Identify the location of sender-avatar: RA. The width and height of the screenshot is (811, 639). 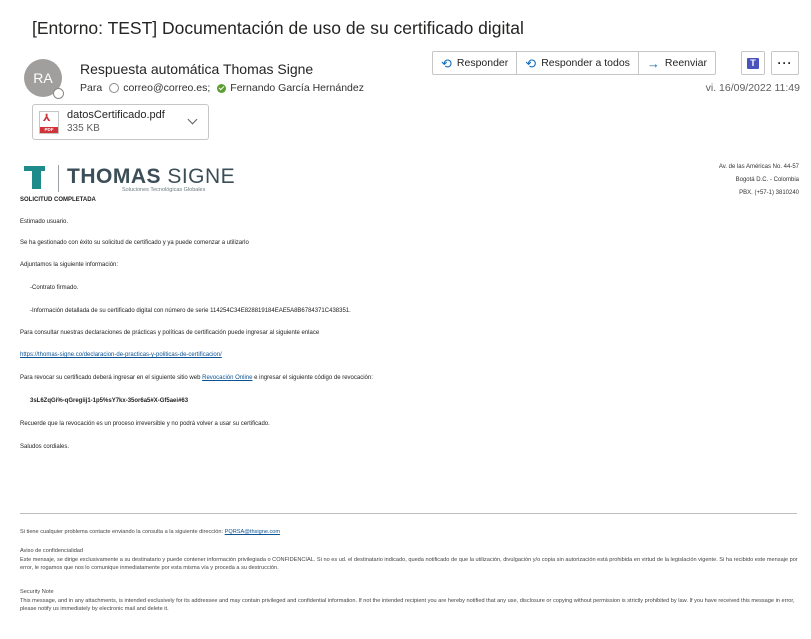
(44, 79).